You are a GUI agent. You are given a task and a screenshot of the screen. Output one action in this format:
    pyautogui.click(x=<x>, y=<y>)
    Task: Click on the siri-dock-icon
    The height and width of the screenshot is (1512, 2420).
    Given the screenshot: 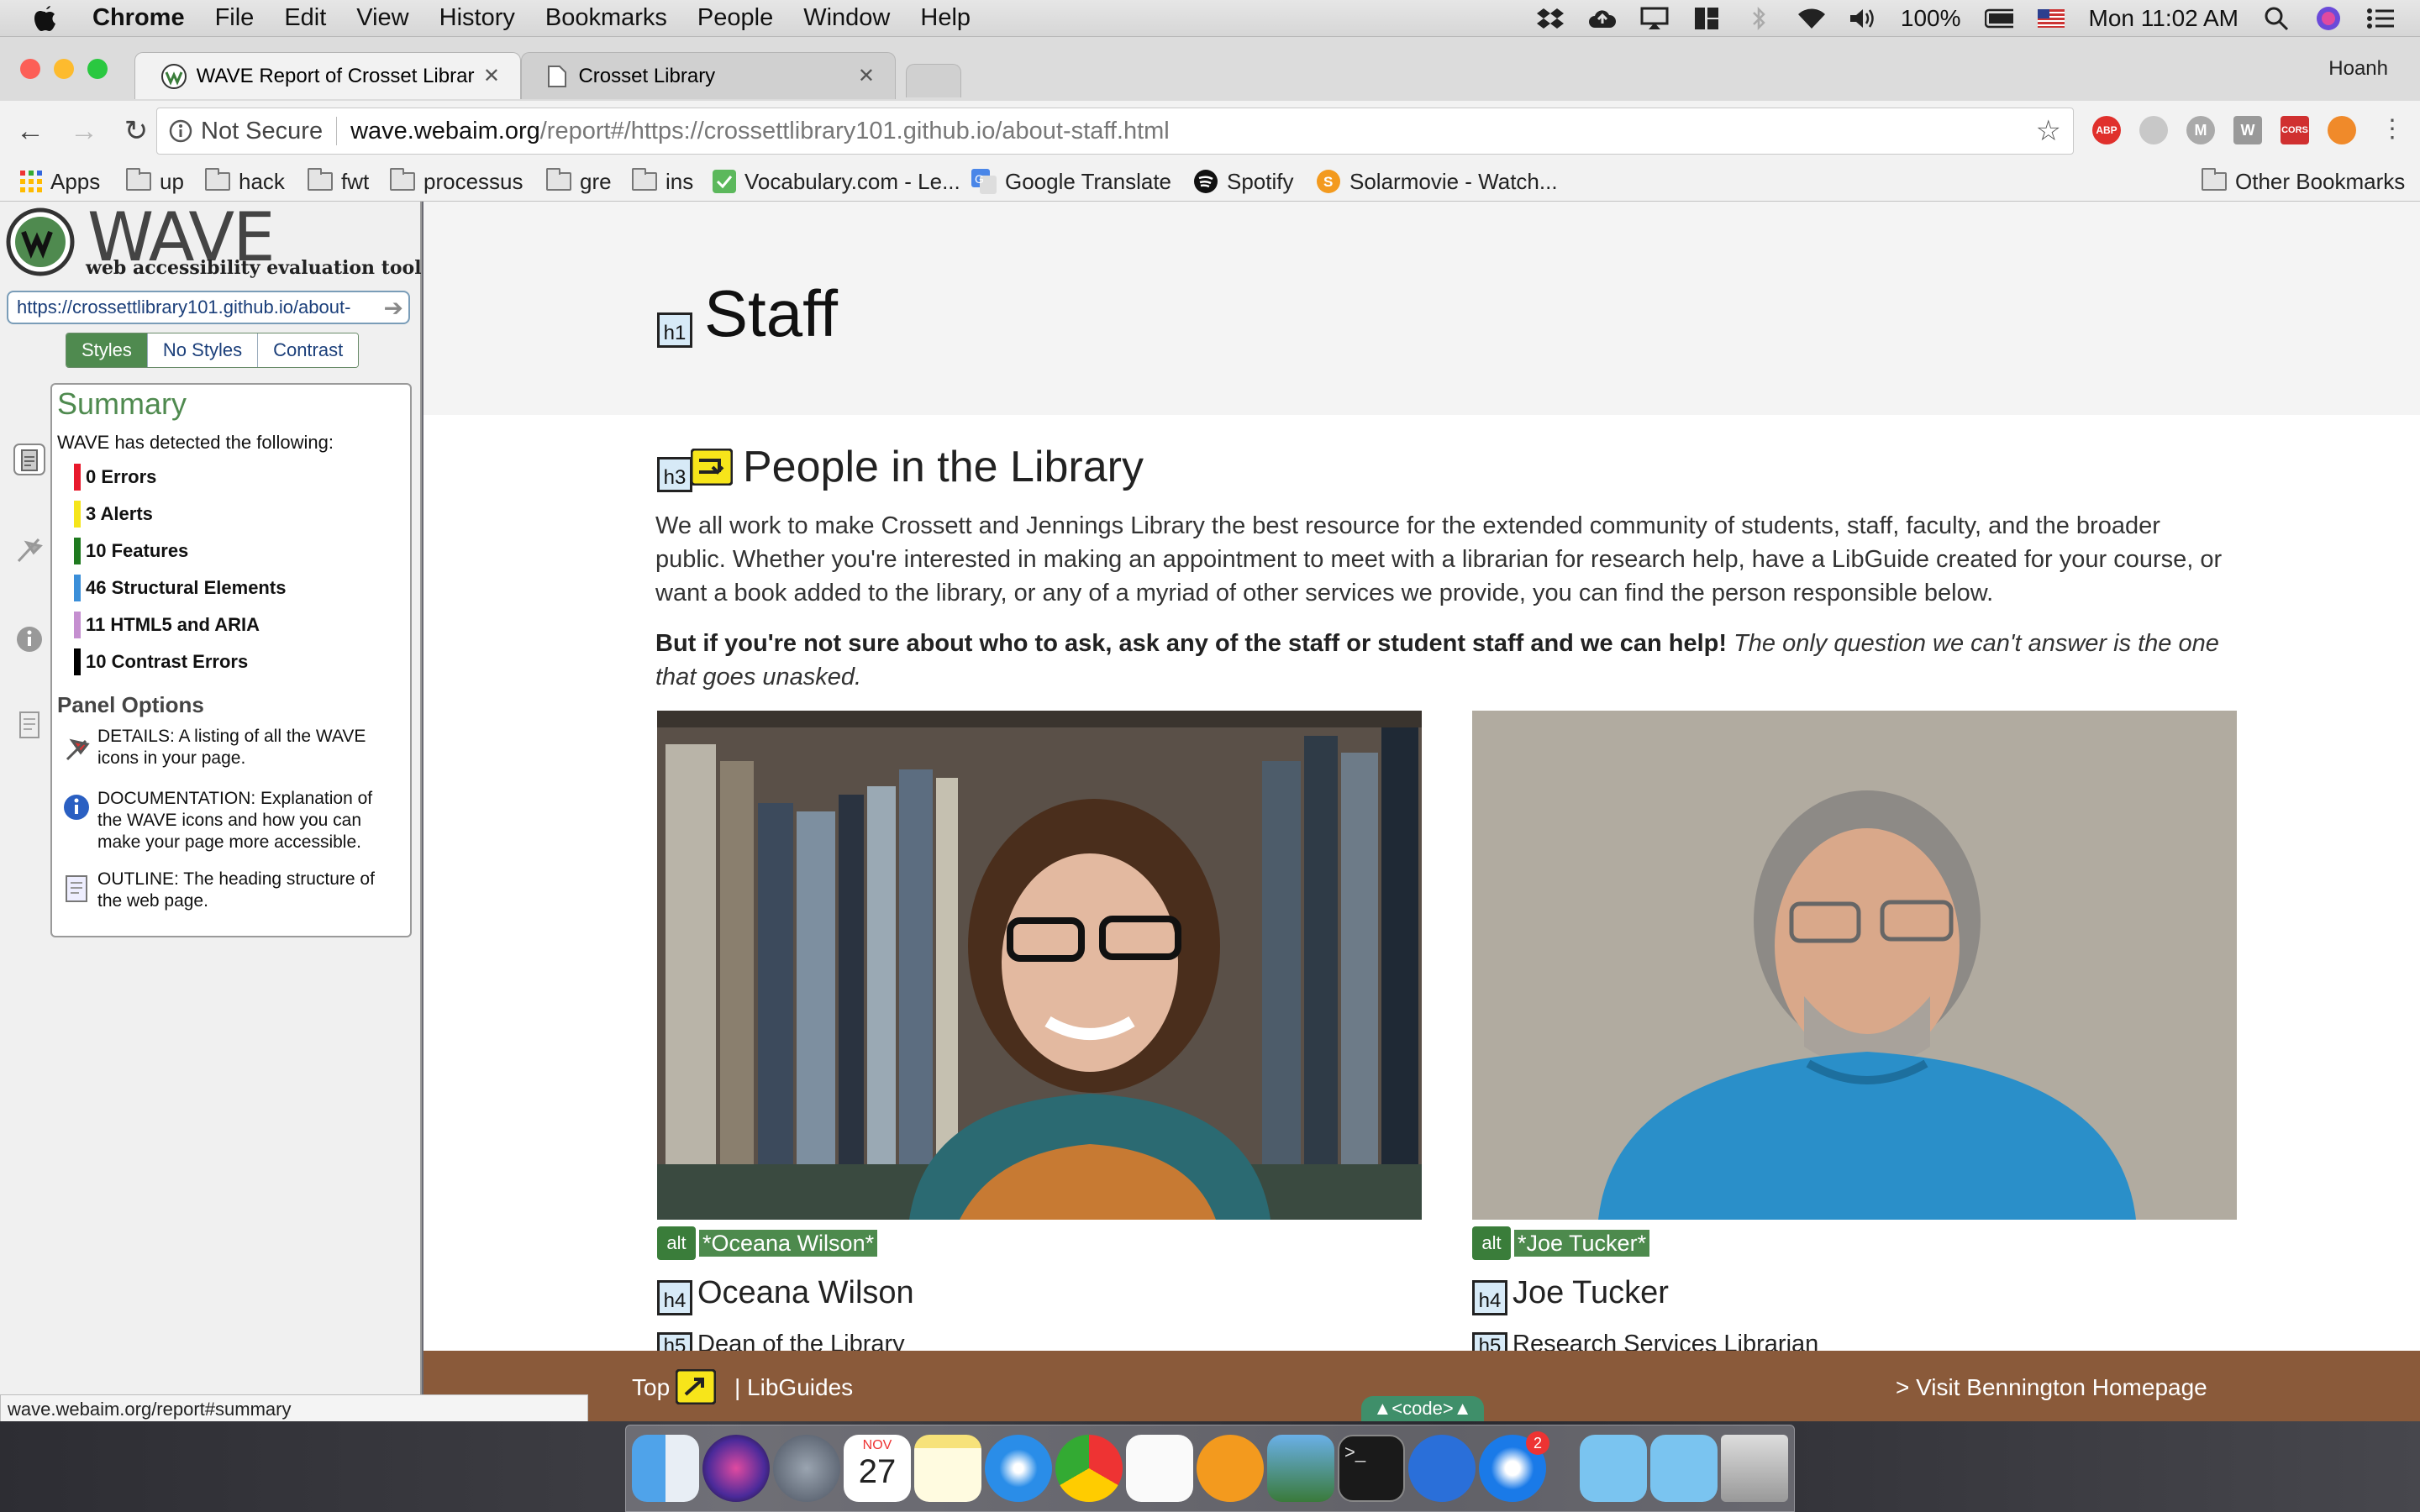 What is the action you would take?
    pyautogui.click(x=736, y=1468)
    